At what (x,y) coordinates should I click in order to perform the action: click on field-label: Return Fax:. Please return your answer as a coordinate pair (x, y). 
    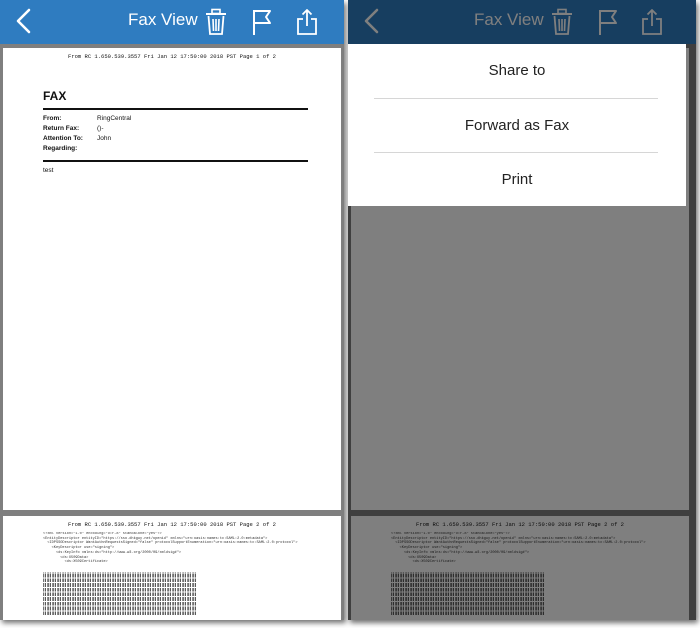
    Looking at the image, I should click on (61, 128).